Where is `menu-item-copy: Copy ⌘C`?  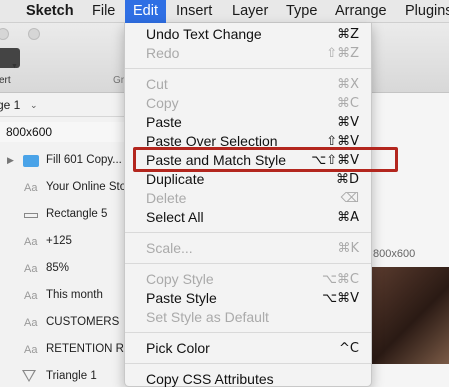 menu-item-copy: Copy ⌘C is located at coordinates (248, 103).